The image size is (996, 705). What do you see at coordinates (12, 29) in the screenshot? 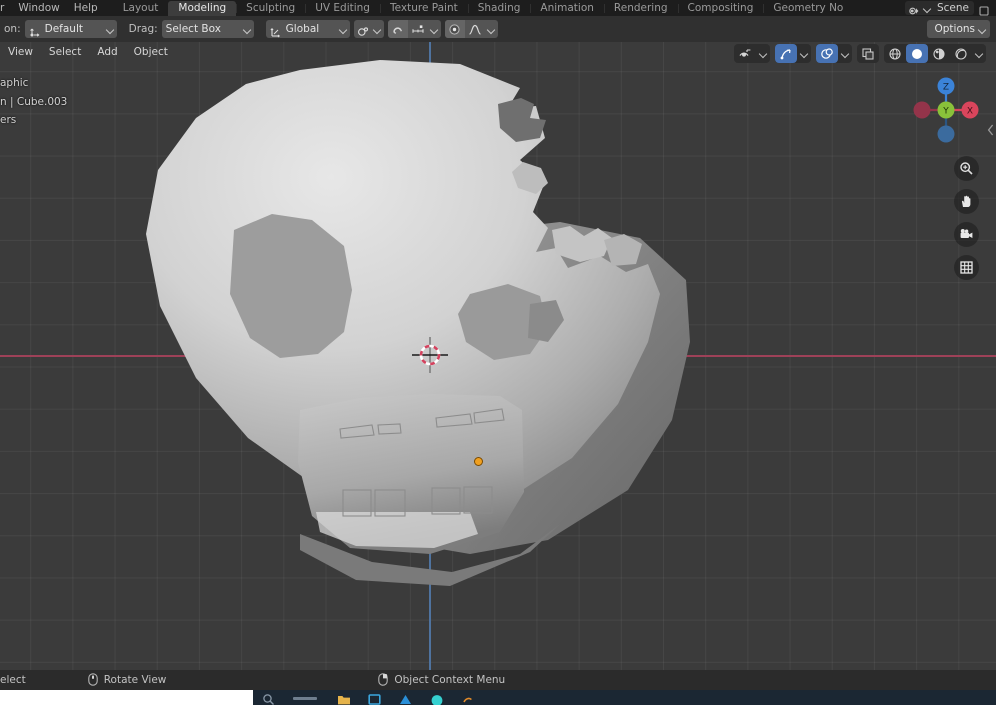
I see `transform-label: on:` at bounding box center [12, 29].